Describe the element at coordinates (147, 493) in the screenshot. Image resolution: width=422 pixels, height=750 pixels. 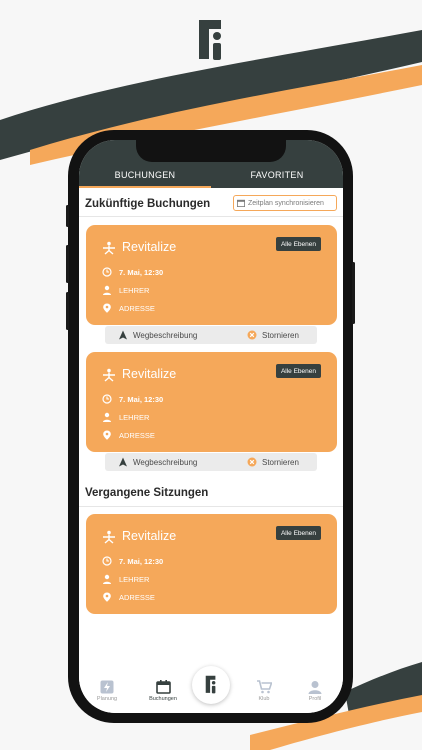
I see `past-title: Vergangene Sitzungen` at that location.